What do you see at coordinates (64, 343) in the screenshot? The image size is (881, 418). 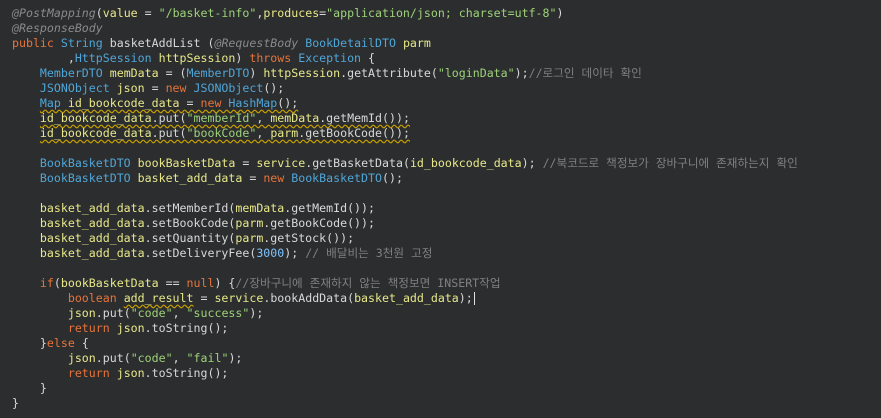 I see `code-token: else` at bounding box center [64, 343].